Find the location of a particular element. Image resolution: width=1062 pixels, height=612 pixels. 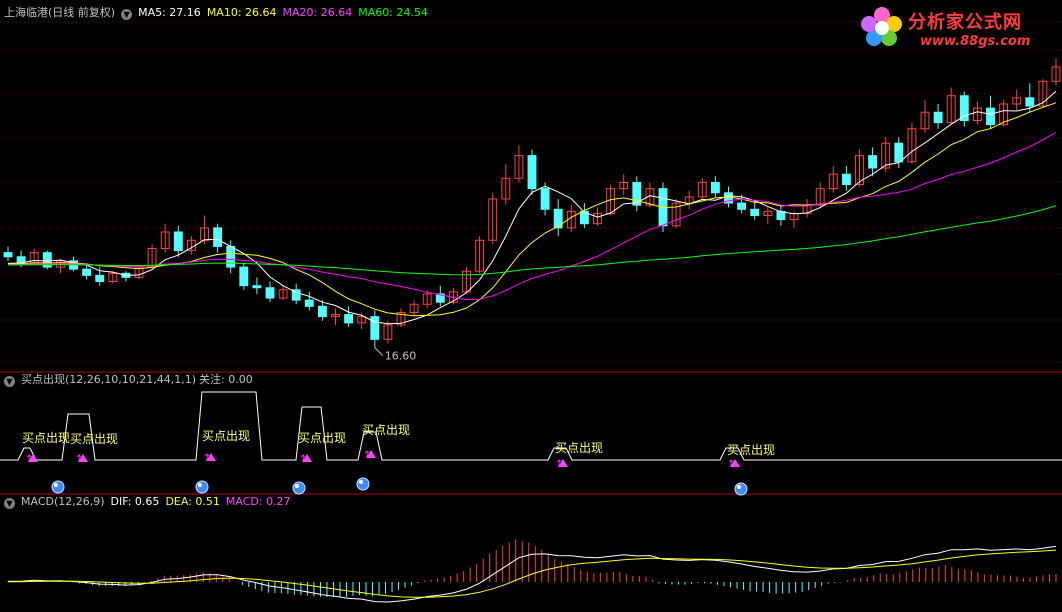

site-logo: 分析家公式网 www.88gs.com is located at coordinates (956, 27).